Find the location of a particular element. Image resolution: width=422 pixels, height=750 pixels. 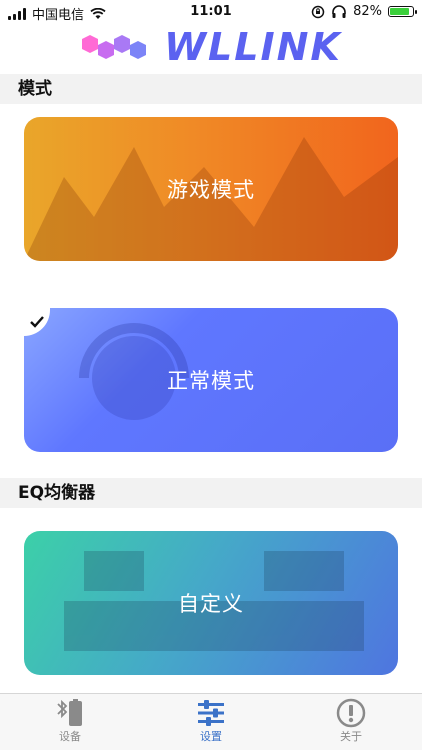

tab-settings-label: 设置 is located at coordinates (211, 736).